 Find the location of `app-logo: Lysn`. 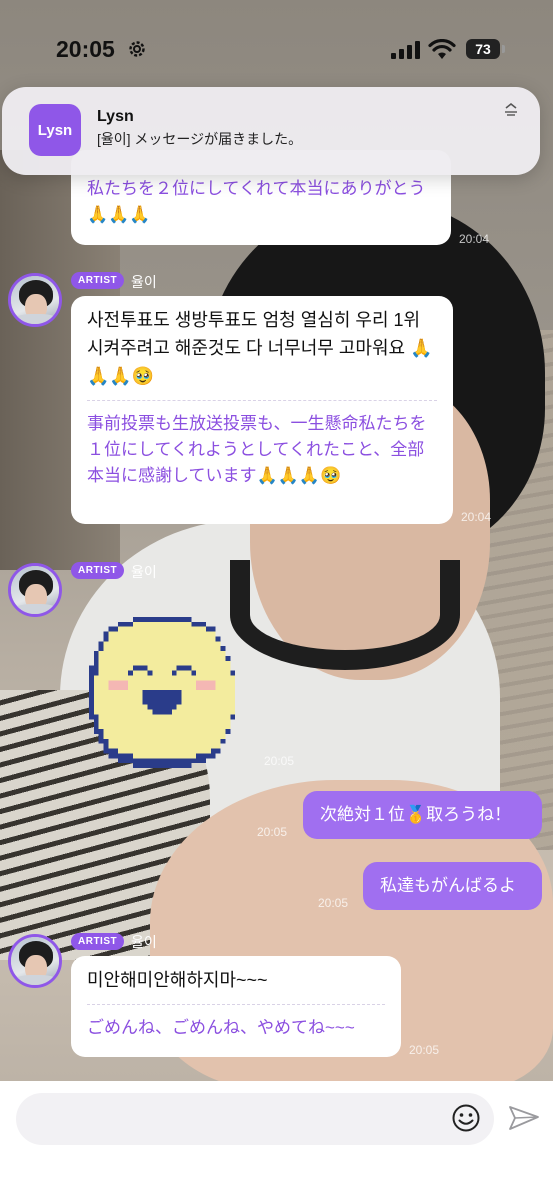

app-logo: Lysn is located at coordinates (55, 130).